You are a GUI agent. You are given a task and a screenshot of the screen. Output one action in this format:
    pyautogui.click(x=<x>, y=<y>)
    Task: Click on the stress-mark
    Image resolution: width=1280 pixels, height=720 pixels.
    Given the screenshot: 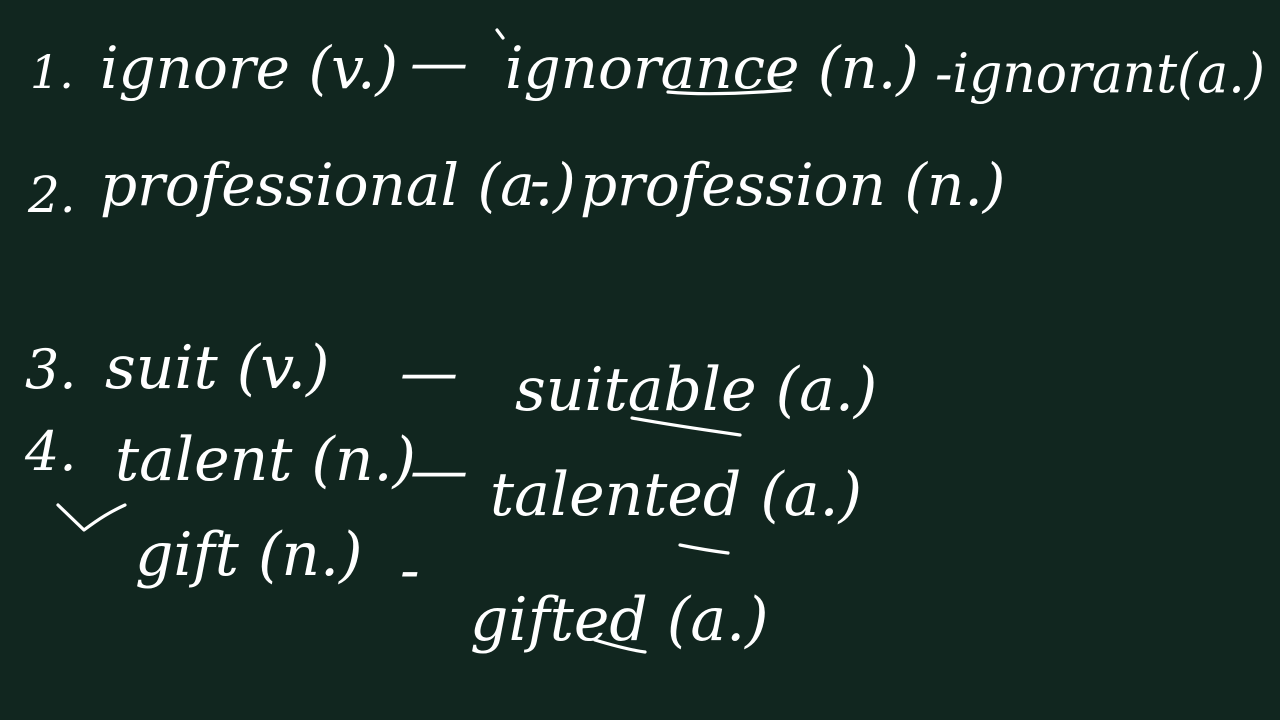 What is the action you would take?
    pyautogui.click(x=500, y=34)
    